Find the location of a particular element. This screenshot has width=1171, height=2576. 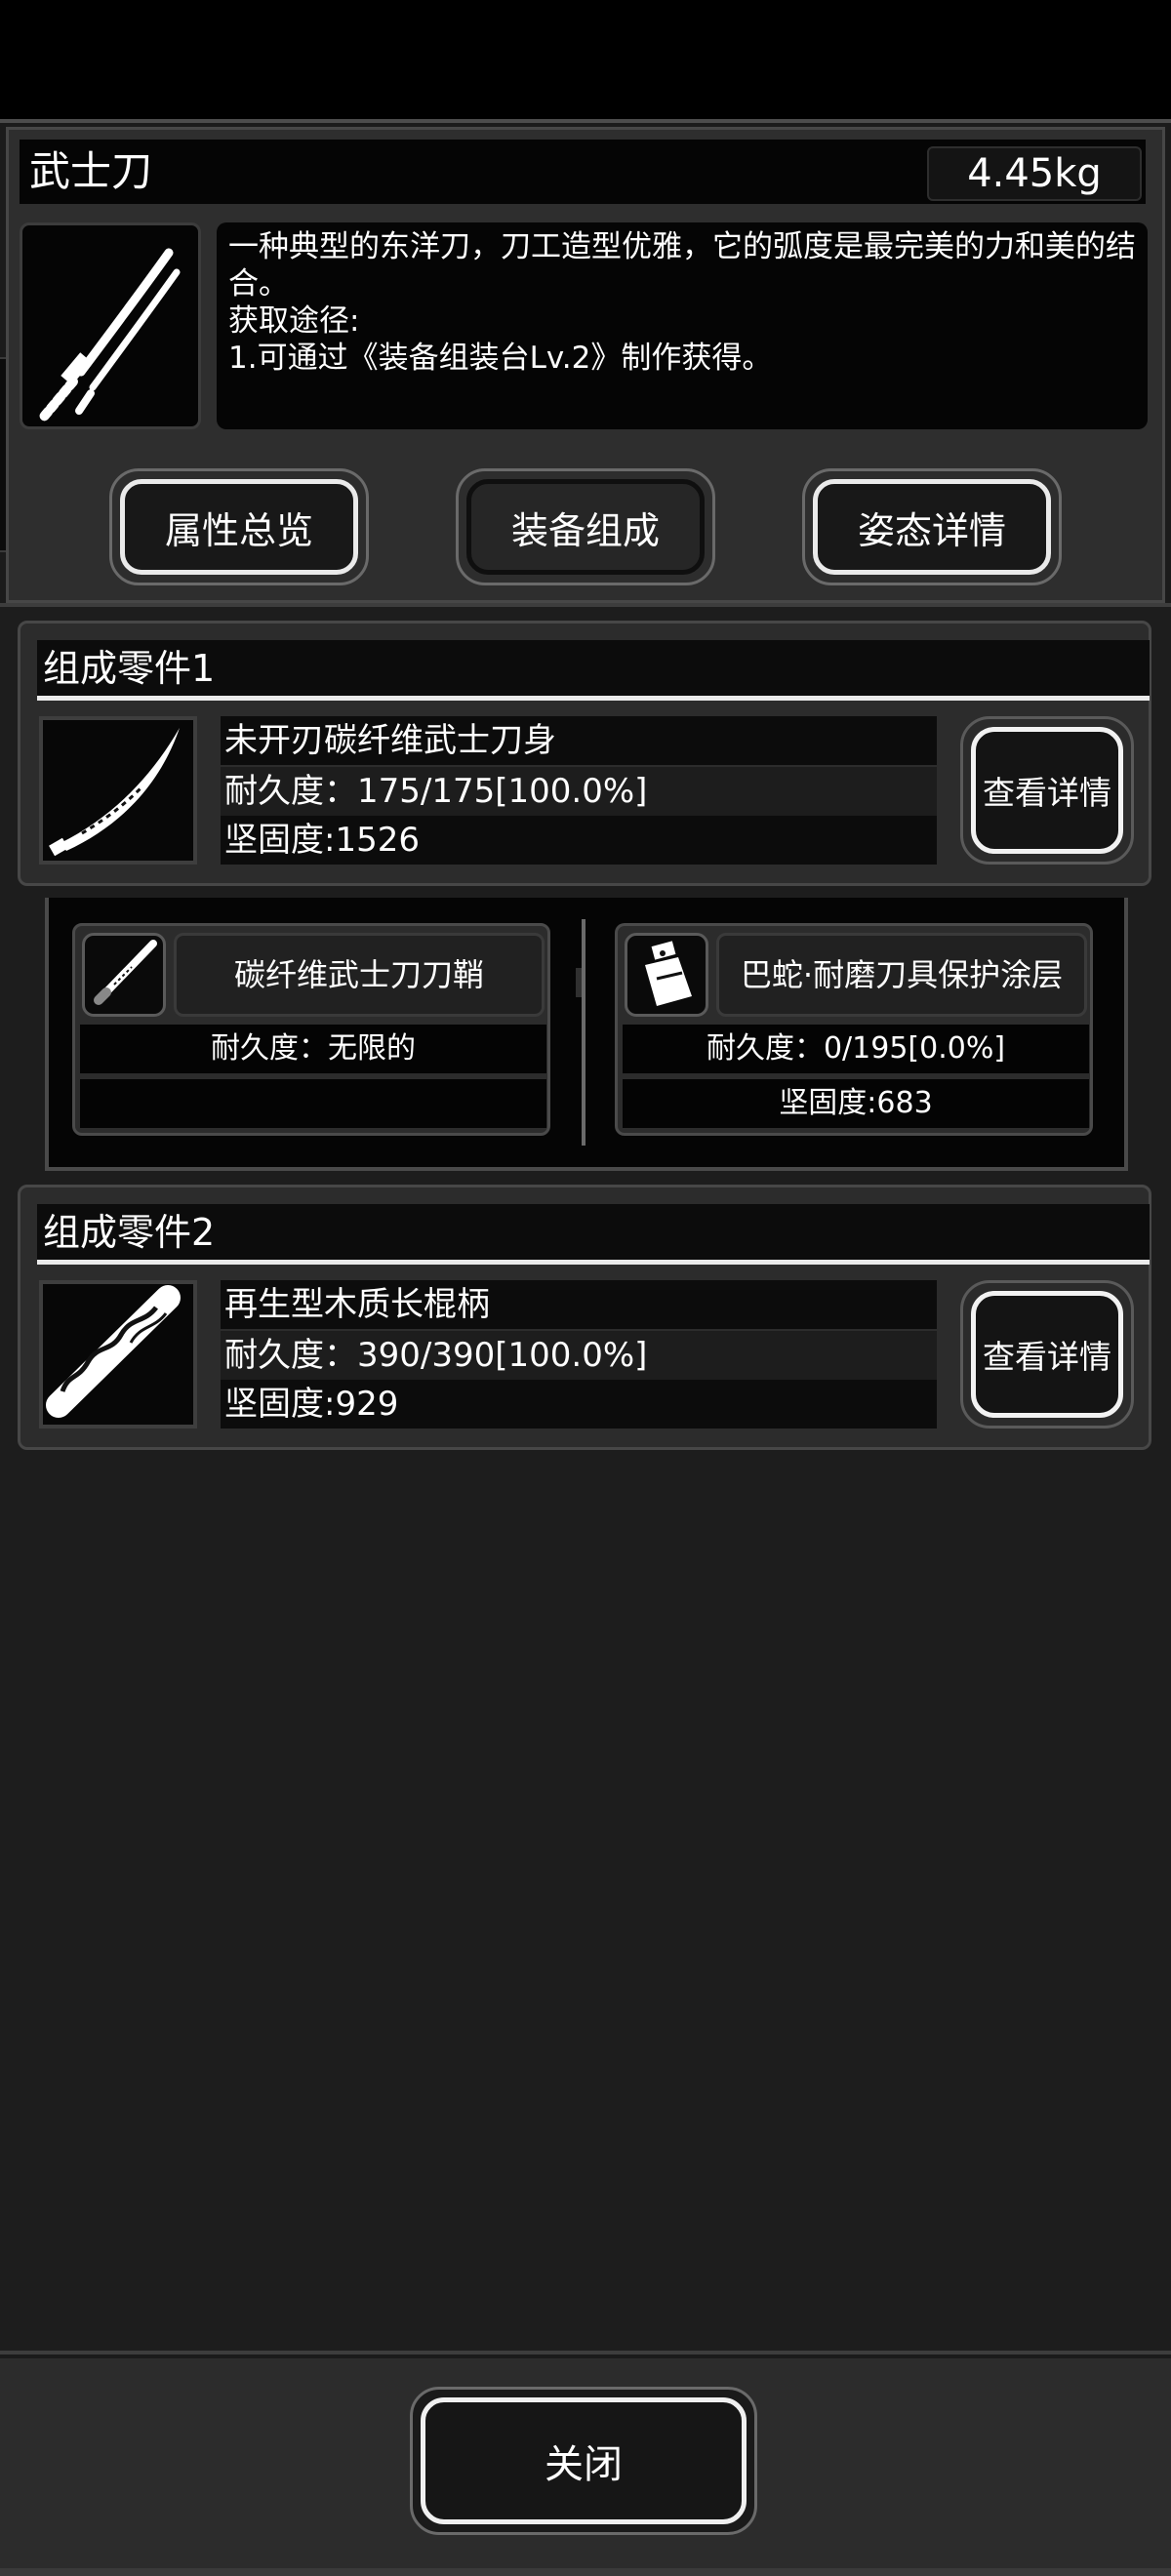

tab-stance-details: 姿态详情 is located at coordinates (932, 526).